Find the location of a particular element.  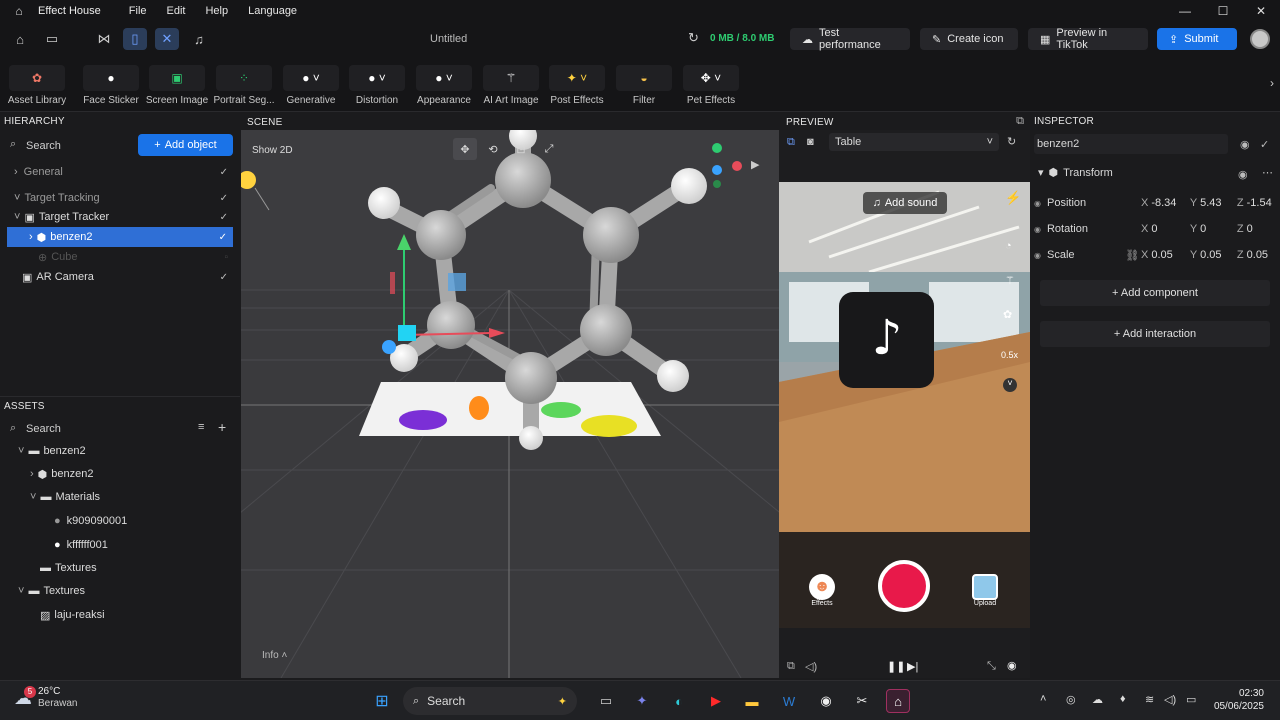

rotation-z: Z 0 is located at coordinates (1256, 229).